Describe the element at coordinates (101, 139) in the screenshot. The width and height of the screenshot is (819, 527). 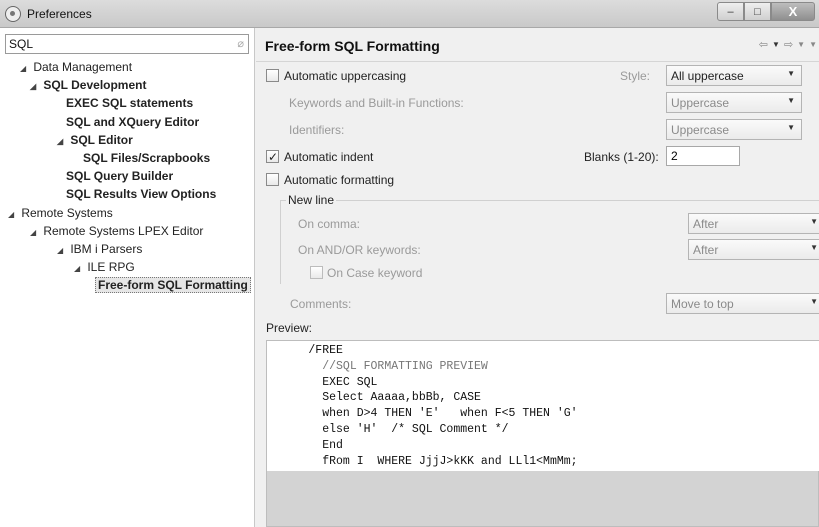
I see `tree-item-label: SQL Editor` at that location.